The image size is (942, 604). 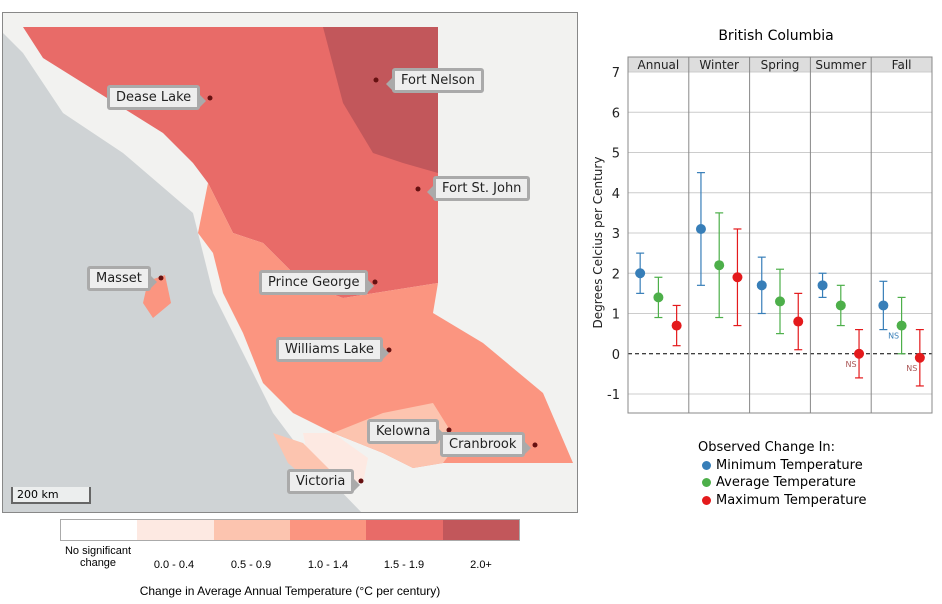 I want to click on chart-legend-max: Maximum Temperature, so click(x=784, y=500).